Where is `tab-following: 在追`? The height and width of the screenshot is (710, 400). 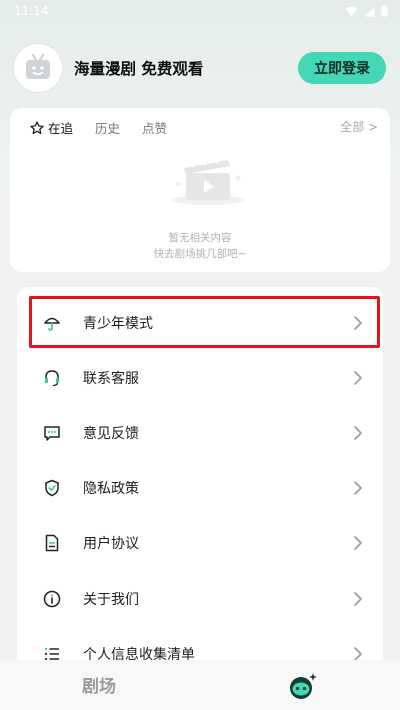
tab-following: 在追 is located at coordinates (51, 127).